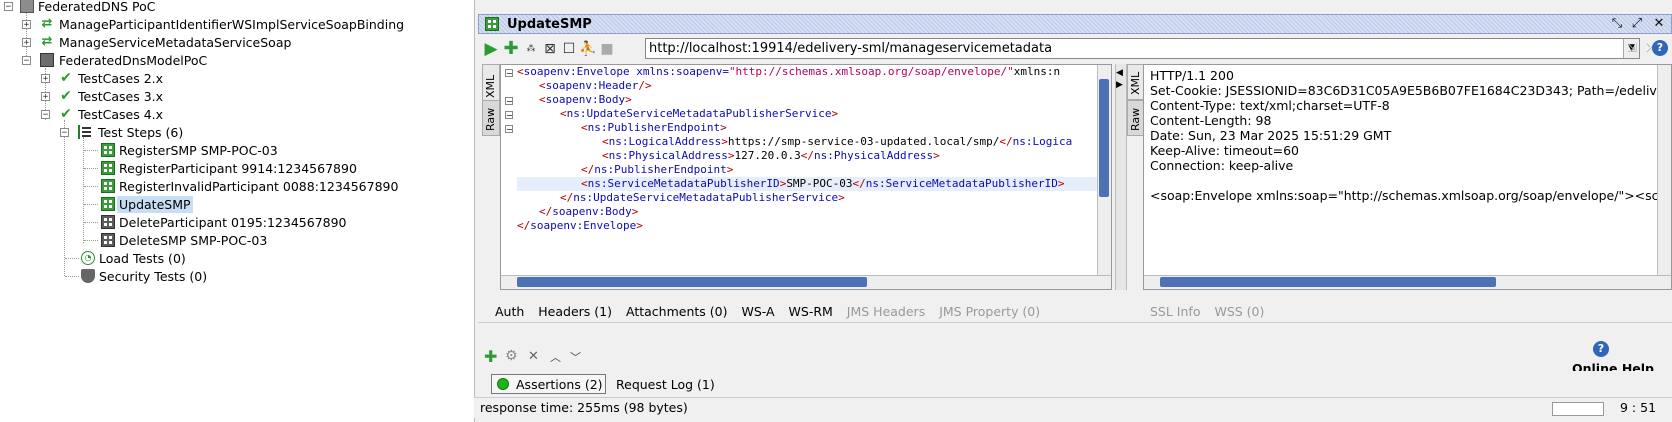 The image size is (1672, 422). Describe the element at coordinates (1175, 311) in the screenshot. I see `tab-ssl-info: SSL Info` at that location.